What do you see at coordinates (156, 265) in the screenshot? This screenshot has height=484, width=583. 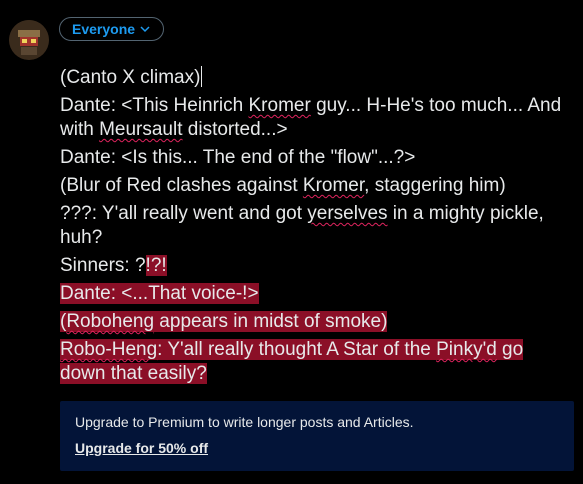 I see `text-segment: !?!` at bounding box center [156, 265].